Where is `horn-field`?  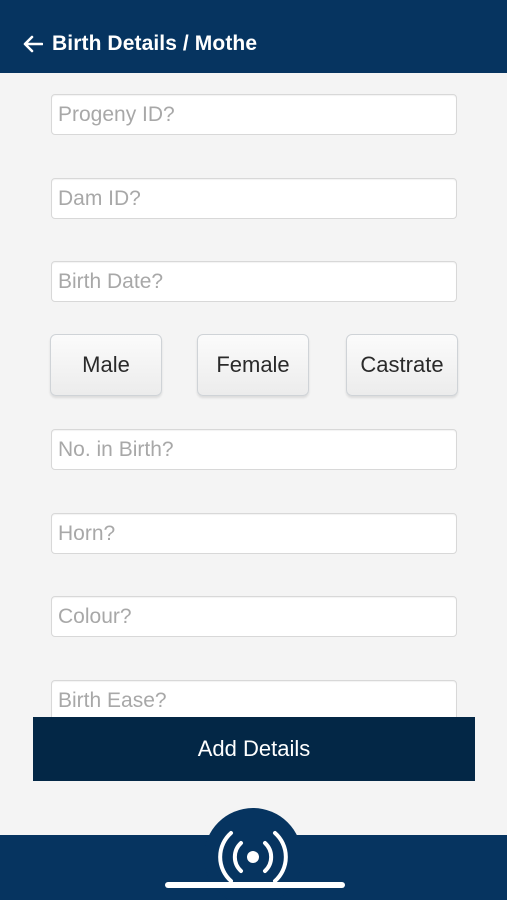
horn-field is located at coordinates (254, 533).